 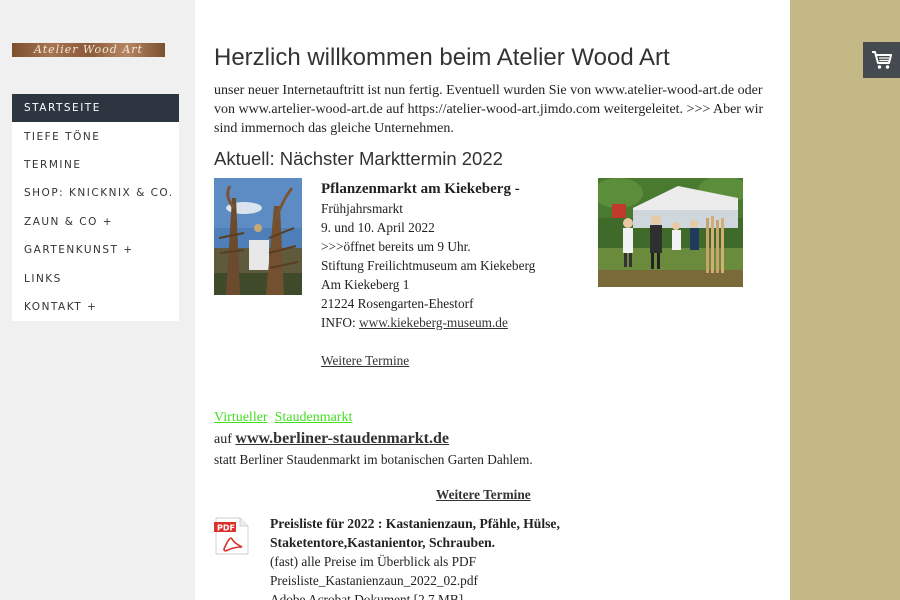 I want to click on shopping-cart-icon, so click(x=881, y=60).